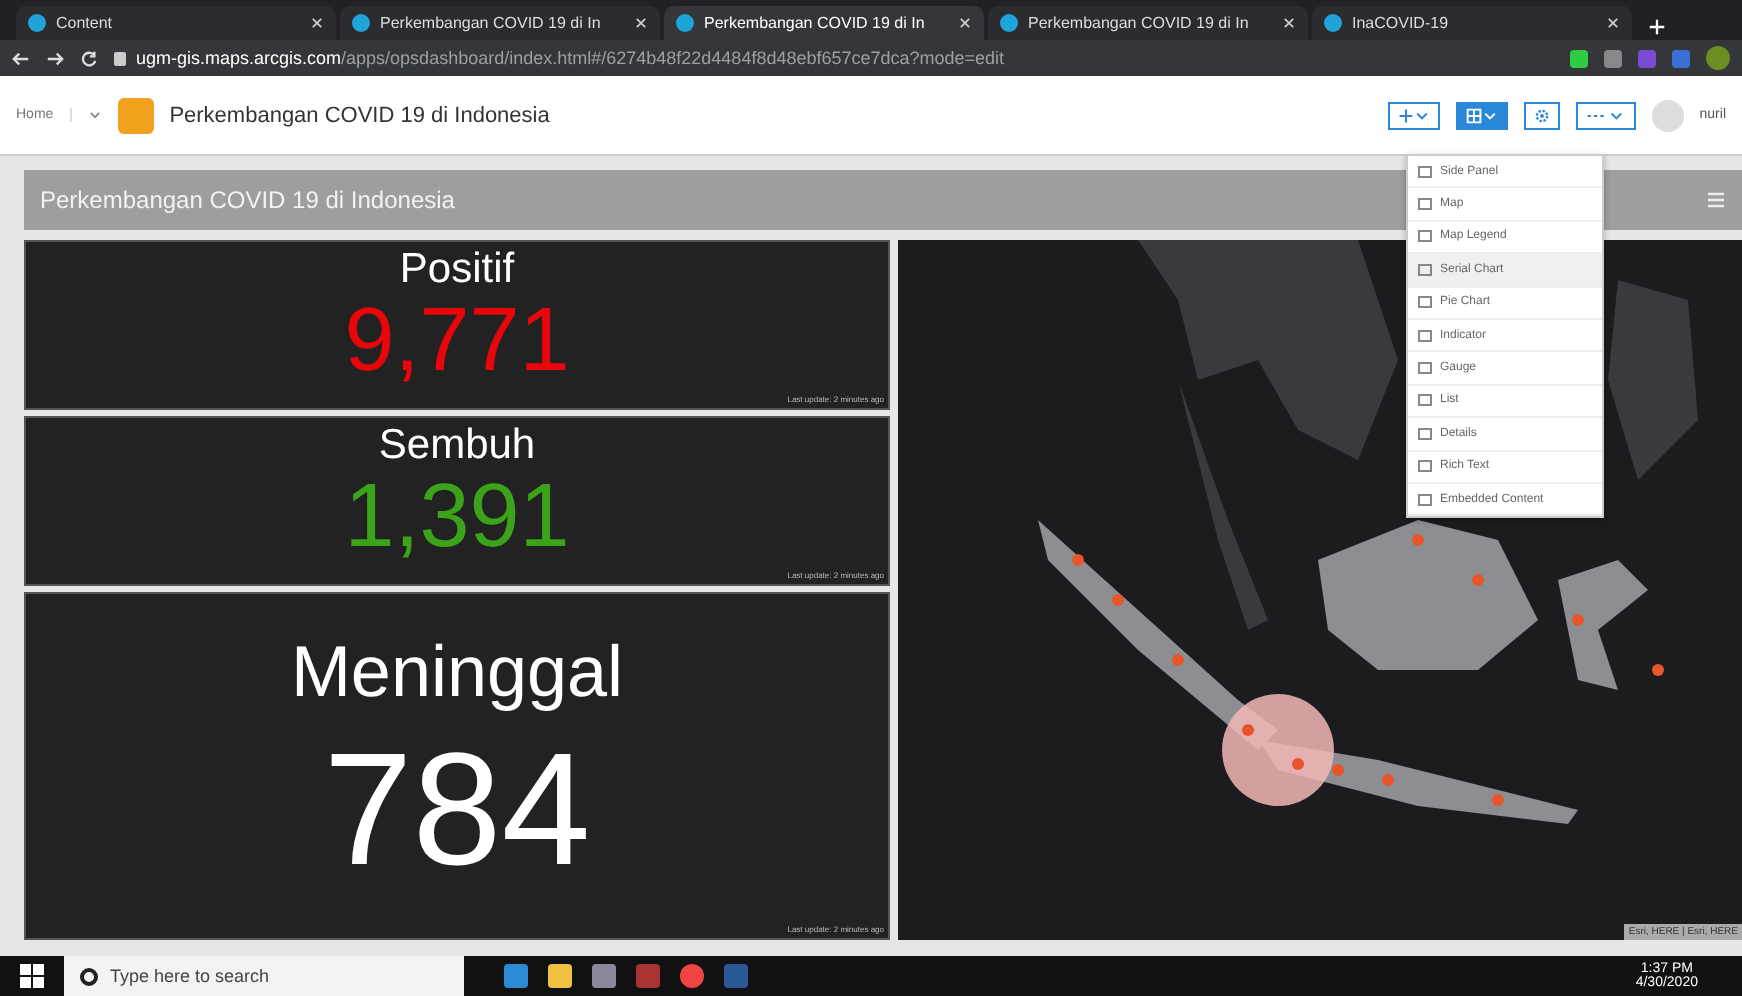  Describe the element at coordinates (457, 339) in the screenshot. I see `indicator-value: 9,771` at that location.